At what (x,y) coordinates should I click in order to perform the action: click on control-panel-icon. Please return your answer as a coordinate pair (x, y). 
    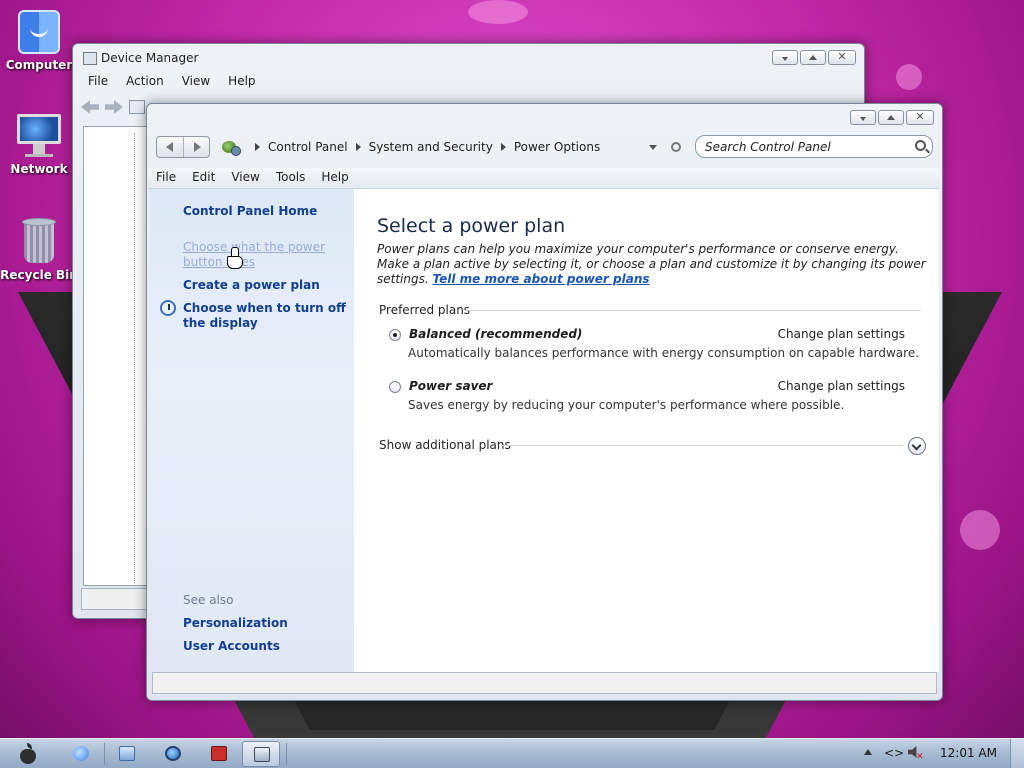
    Looking at the image, I should click on (231, 147).